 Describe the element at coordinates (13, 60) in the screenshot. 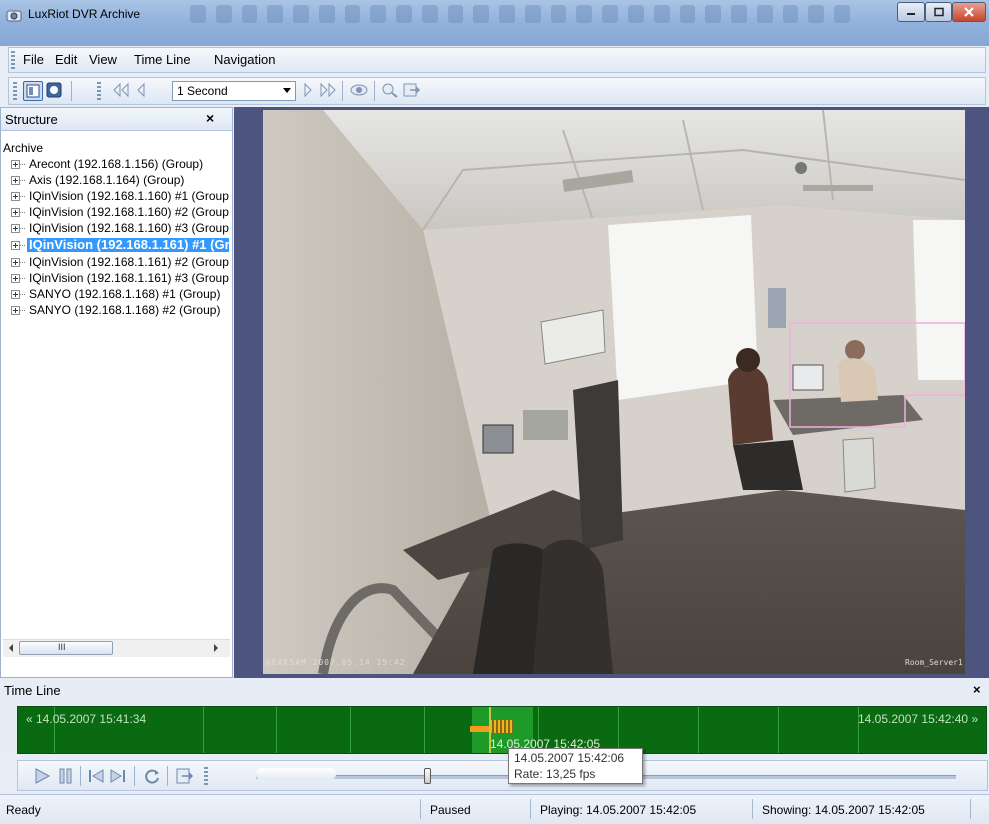

I see `menu-grip` at that location.